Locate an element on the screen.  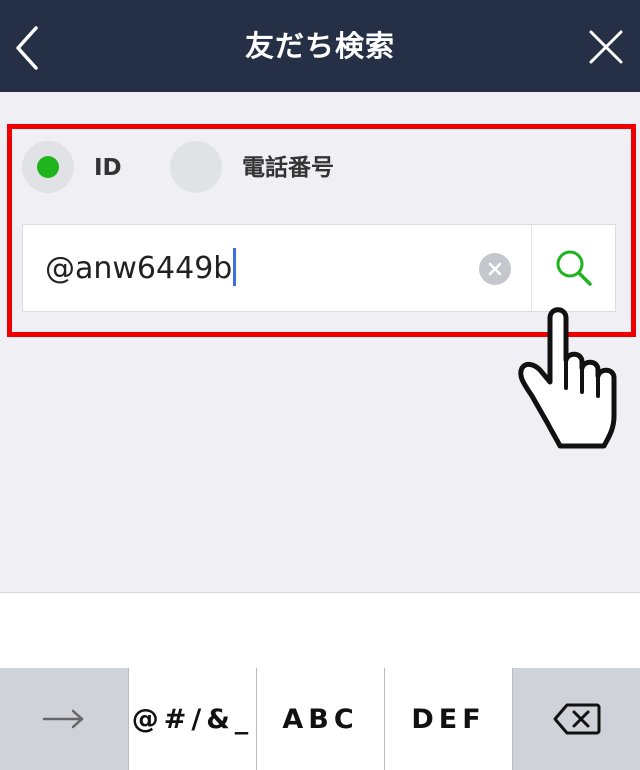
navigation-bar: 友だち検索 is located at coordinates (320, 46).